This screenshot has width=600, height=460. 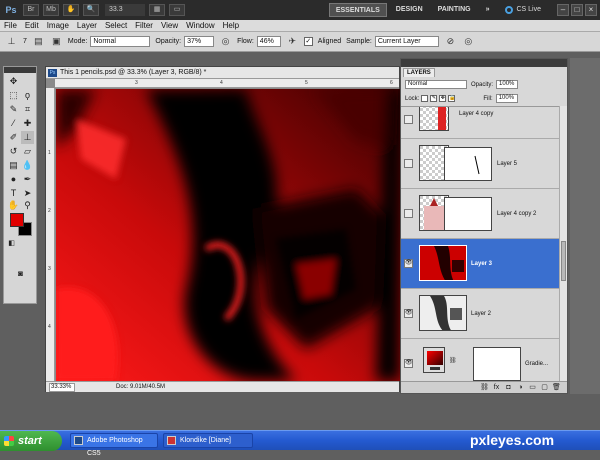 I want to click on bridge-icon: Br, so click(x=31, y=10).